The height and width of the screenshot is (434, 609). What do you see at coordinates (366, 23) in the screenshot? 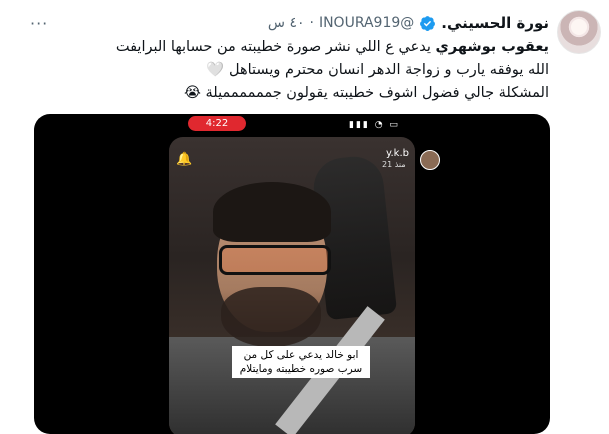
I see `author-handle: @INOURA919` at bounding box center [366, 23].